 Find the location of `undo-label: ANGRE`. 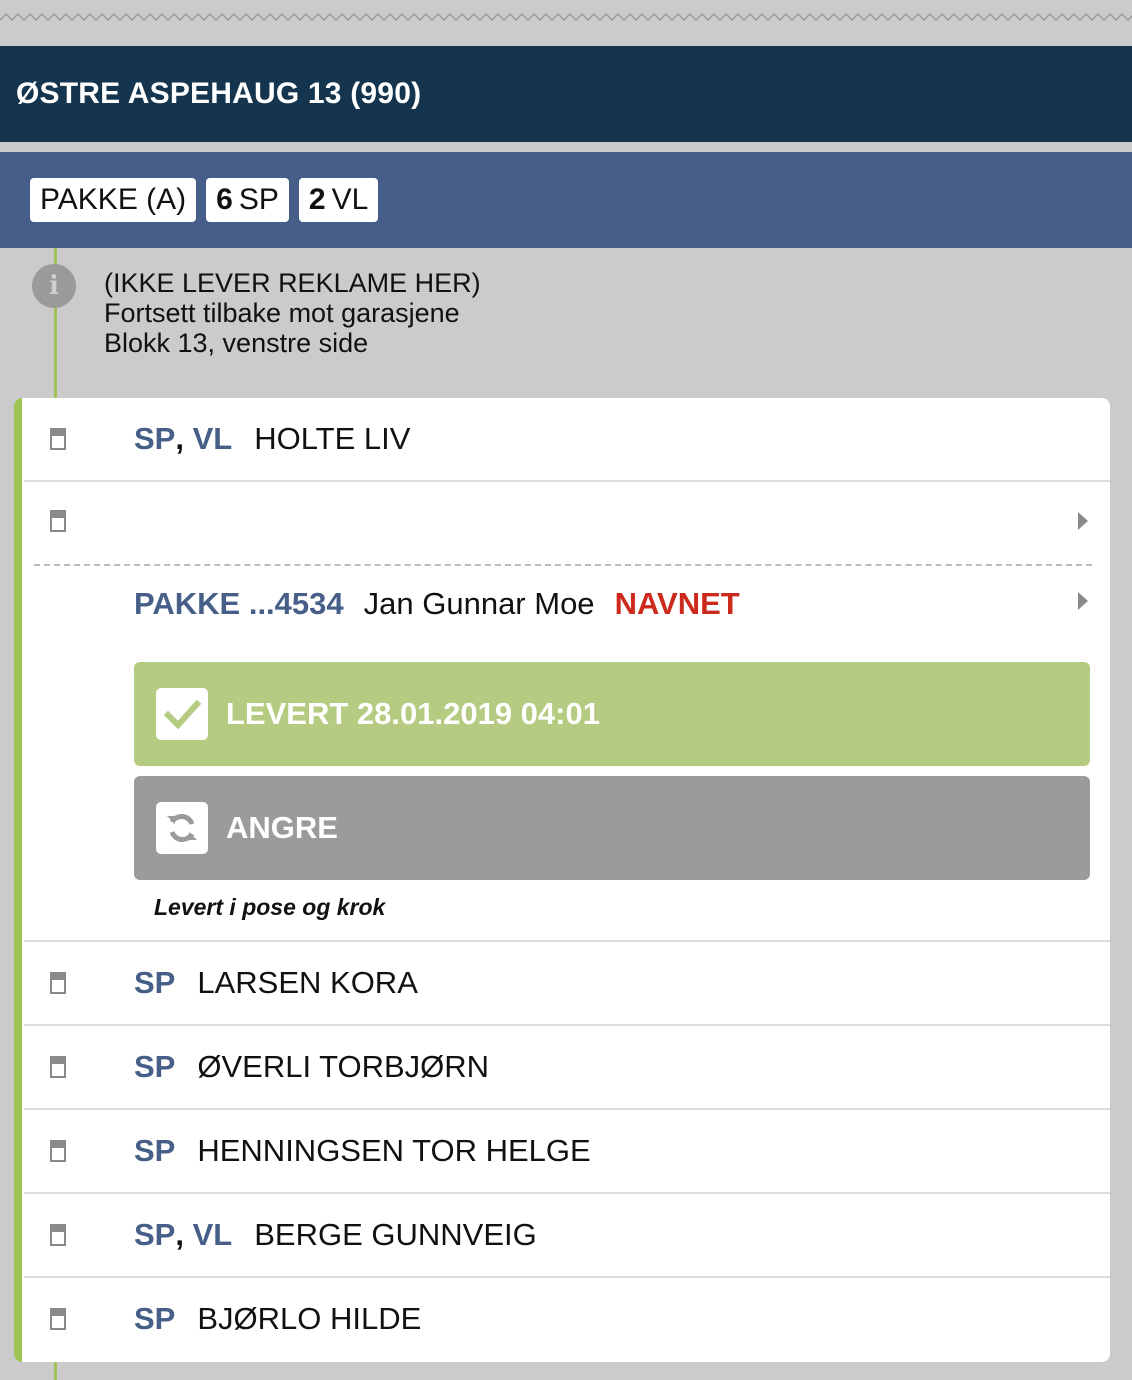

undo-label: ANGRE is located at coordinates (282, 827).